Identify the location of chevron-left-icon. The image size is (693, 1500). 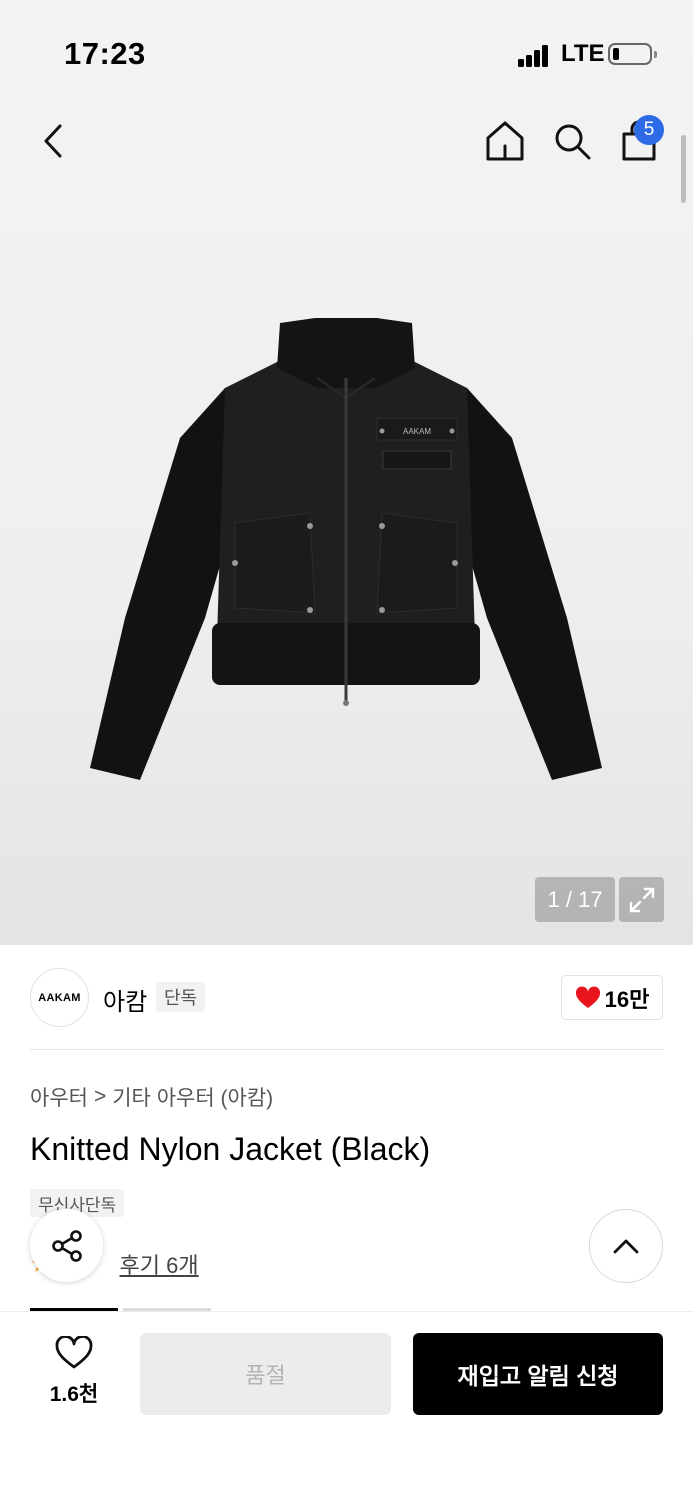
(53, 141).